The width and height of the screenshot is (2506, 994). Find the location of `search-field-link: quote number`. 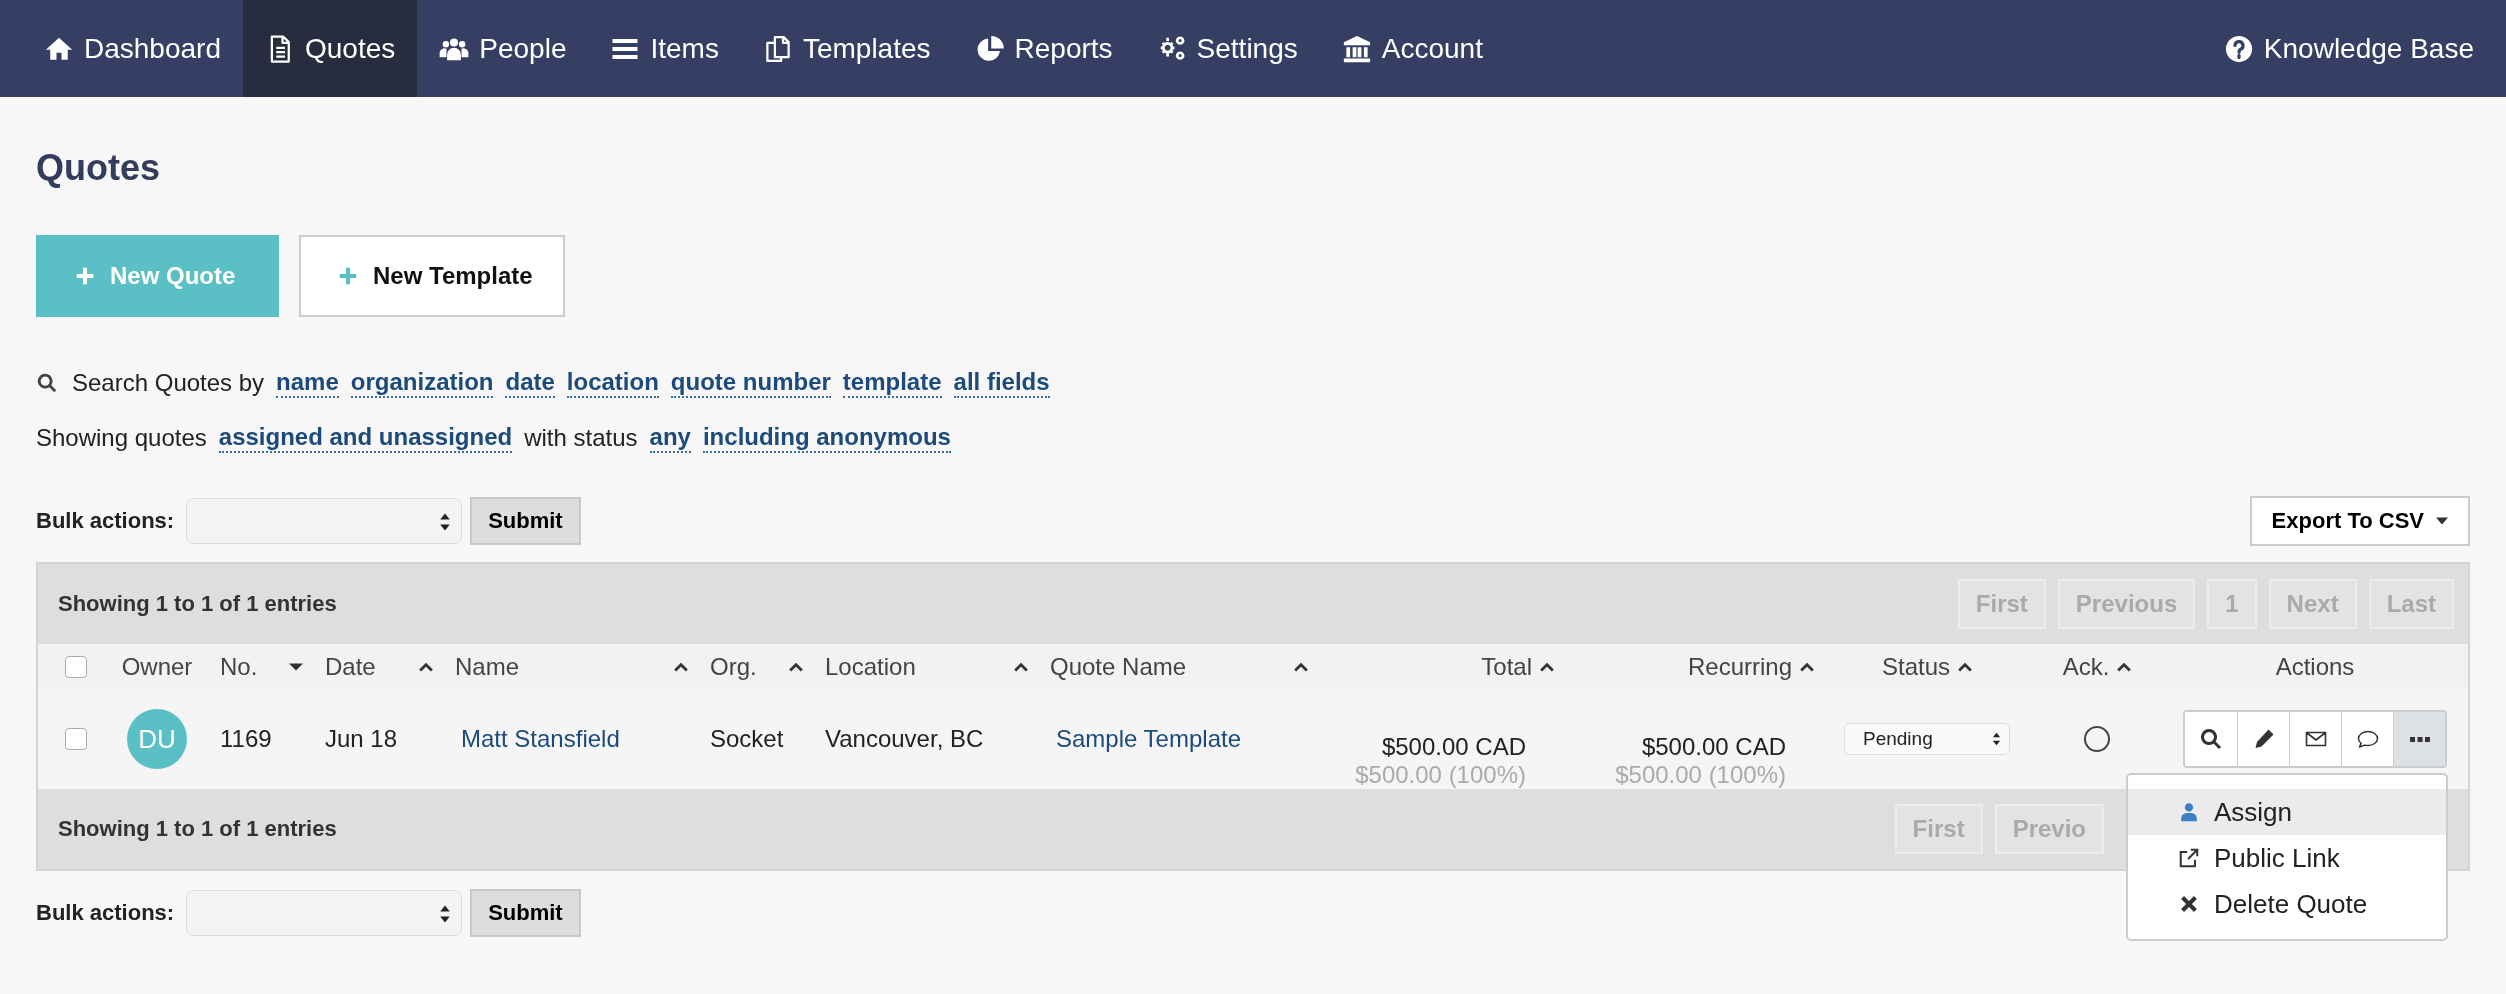

search-field-link: quote number is located at coordinates (750, 383).